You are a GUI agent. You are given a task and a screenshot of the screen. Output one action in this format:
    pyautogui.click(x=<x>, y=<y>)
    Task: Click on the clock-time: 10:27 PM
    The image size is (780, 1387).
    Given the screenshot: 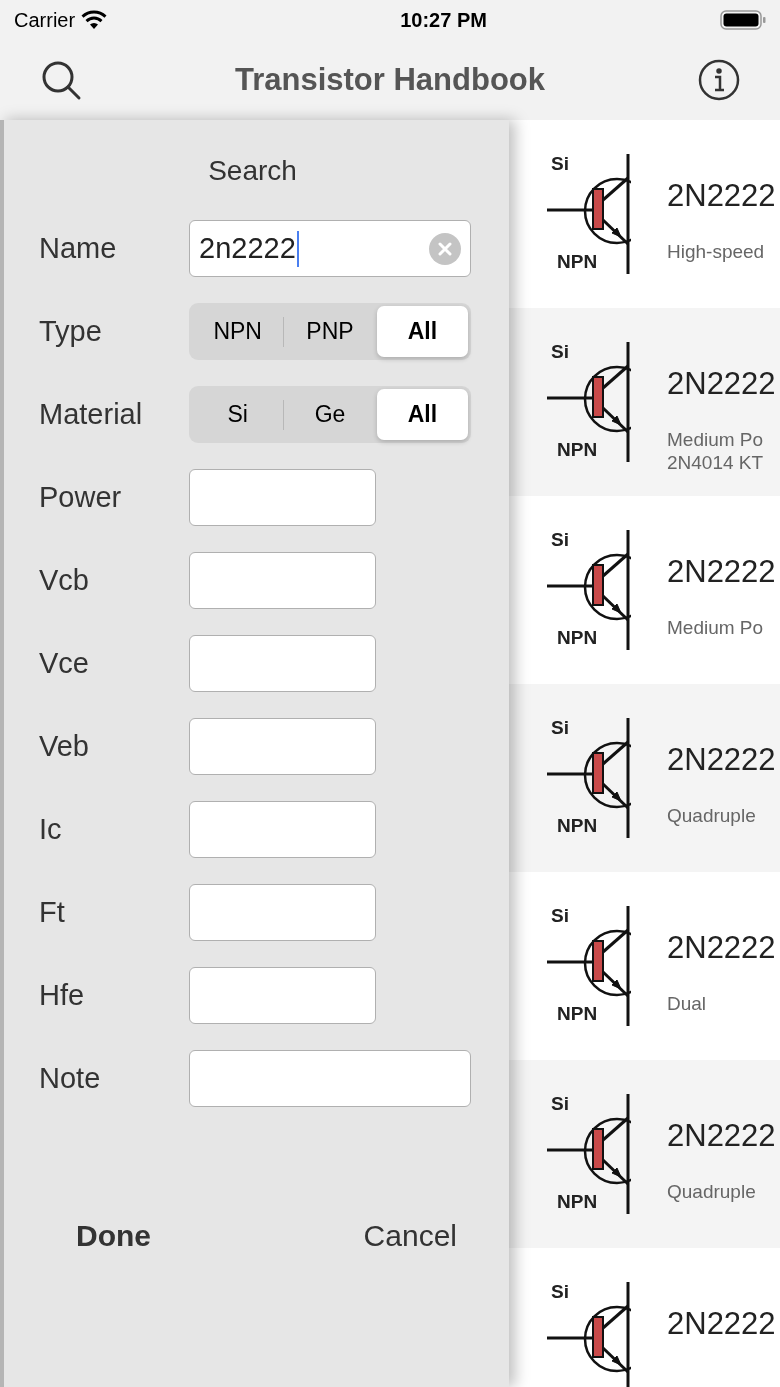 What is the action you would take?
    pyautogui.click(x=443, y=20)
    